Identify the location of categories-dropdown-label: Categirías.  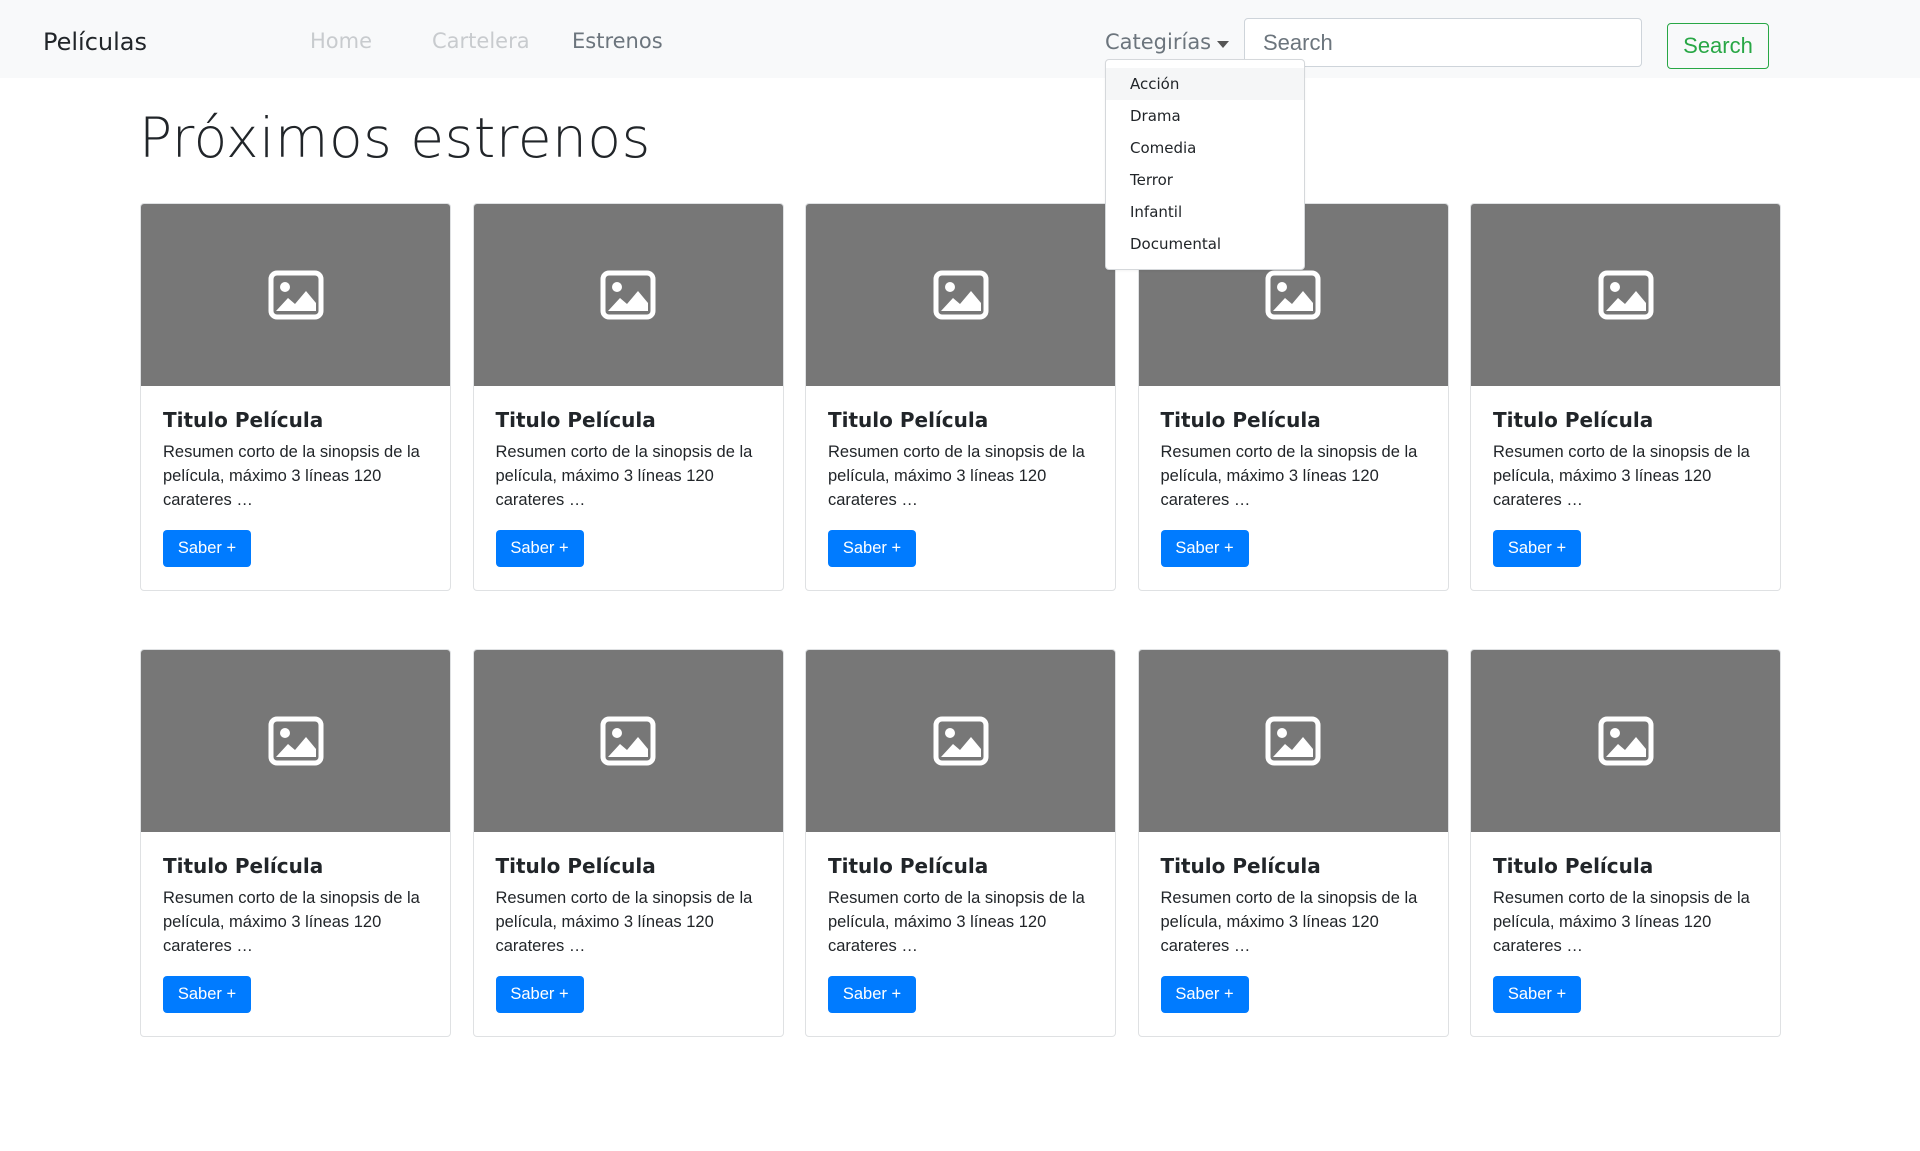
(1158, 42).